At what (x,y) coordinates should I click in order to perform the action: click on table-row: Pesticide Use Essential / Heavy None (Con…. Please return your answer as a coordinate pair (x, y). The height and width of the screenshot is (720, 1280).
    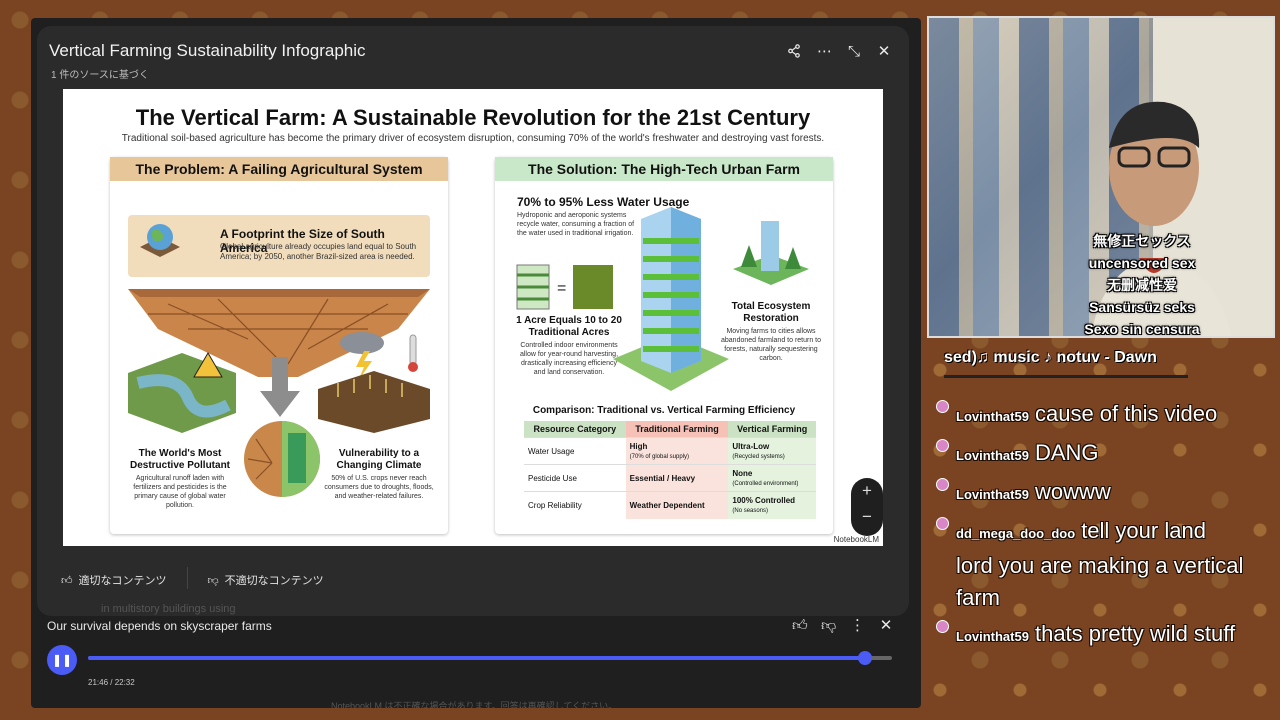
    Looking at the image, I should click on (670, 478).